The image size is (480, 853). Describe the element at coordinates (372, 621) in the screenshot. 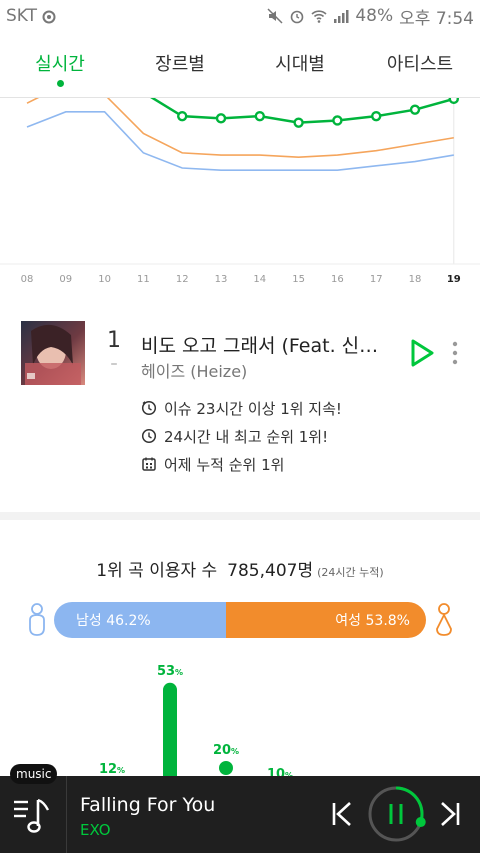

I see `female-ratio-label: 여성 53.8%` at that location.